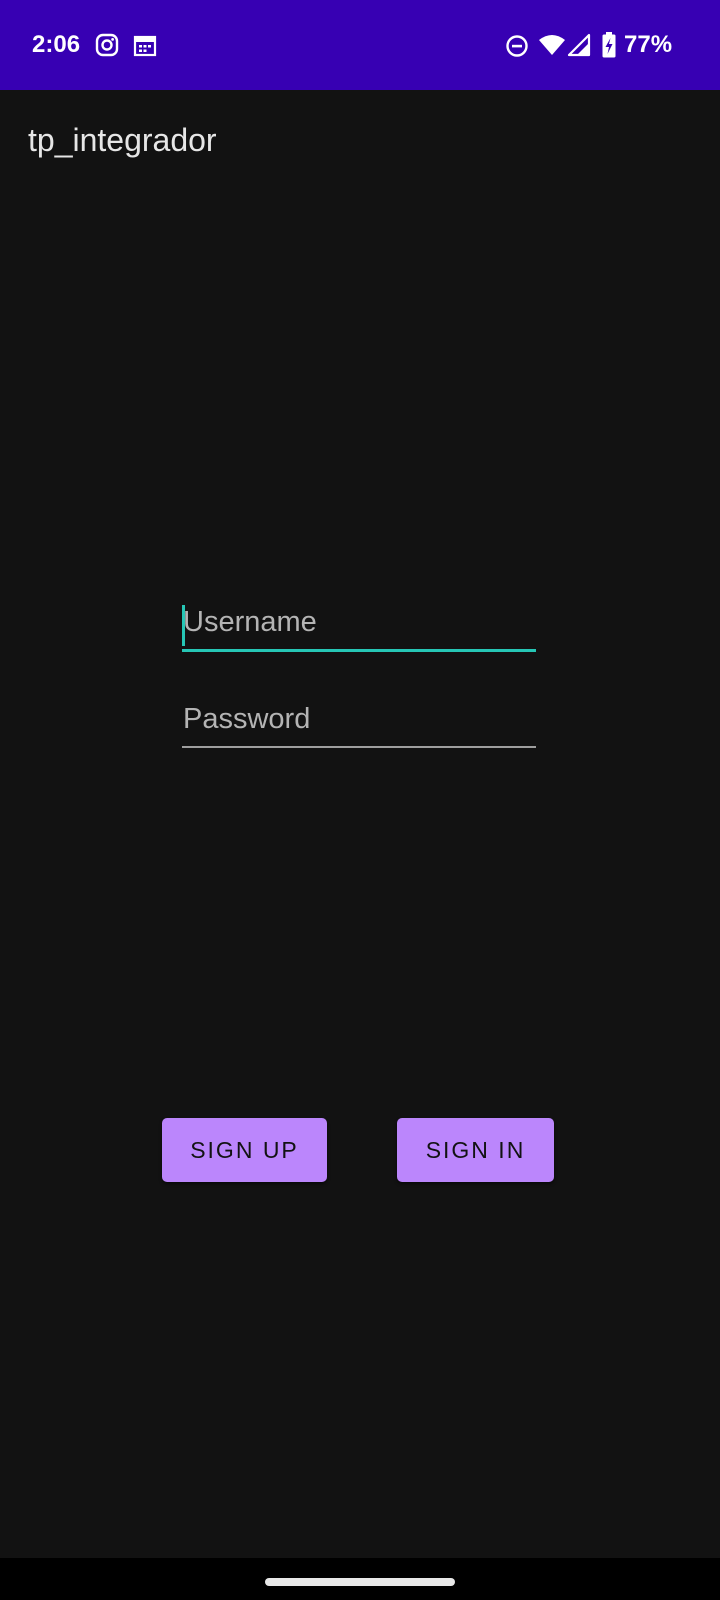 The image size is (720, 1600). What do you see at coordinates (517, 46) in the screenshot?
I see `do-not-disturb-icon` at bounding box center [517, 46].